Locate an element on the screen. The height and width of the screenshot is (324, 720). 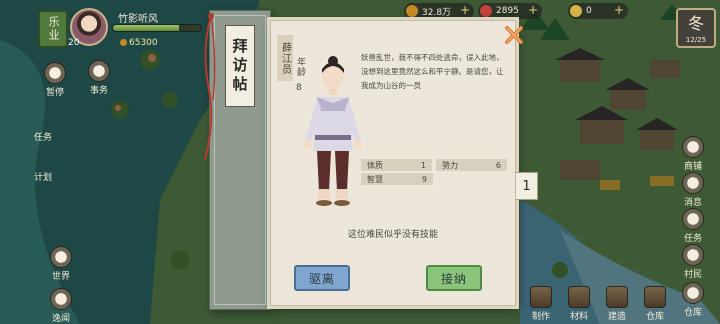
side-menu-world: 世界 is located at coordinates (61, 264).